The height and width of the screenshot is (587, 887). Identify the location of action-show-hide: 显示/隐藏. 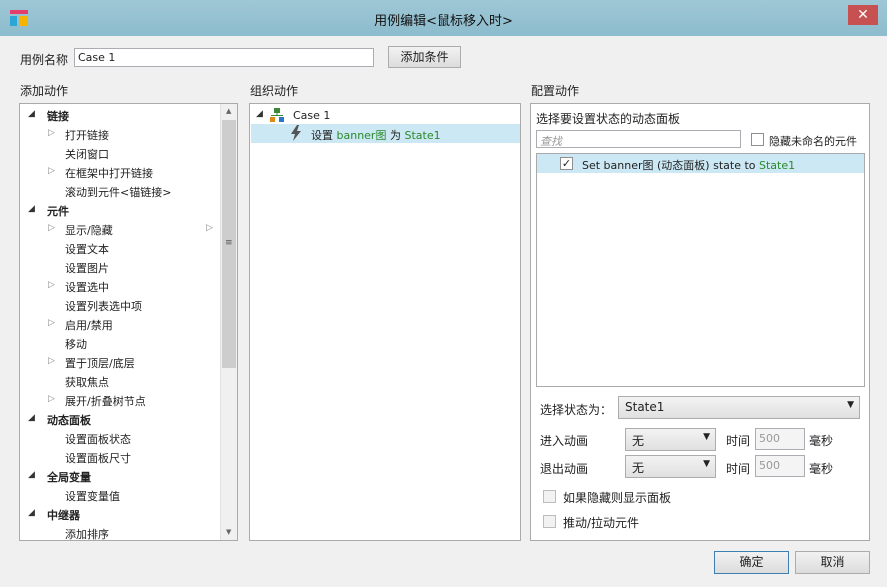
(89, 230).